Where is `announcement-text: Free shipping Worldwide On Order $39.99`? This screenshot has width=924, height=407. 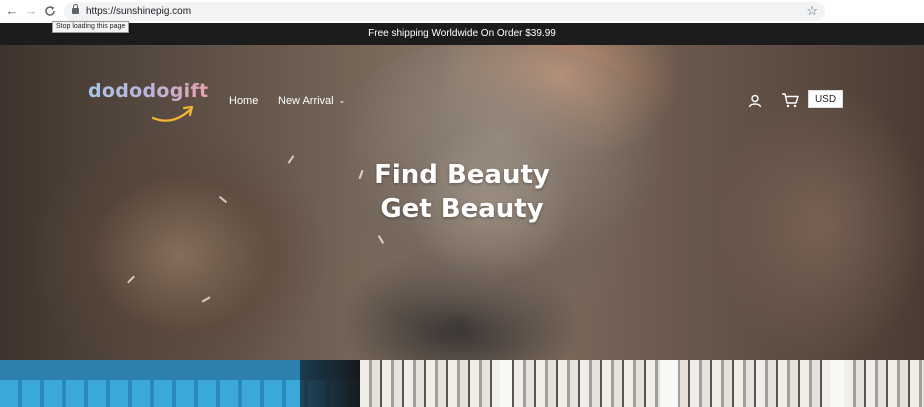 announcement-text: Free shipping Worldwide On Order $39.99 is located at coordinates (462, 33).